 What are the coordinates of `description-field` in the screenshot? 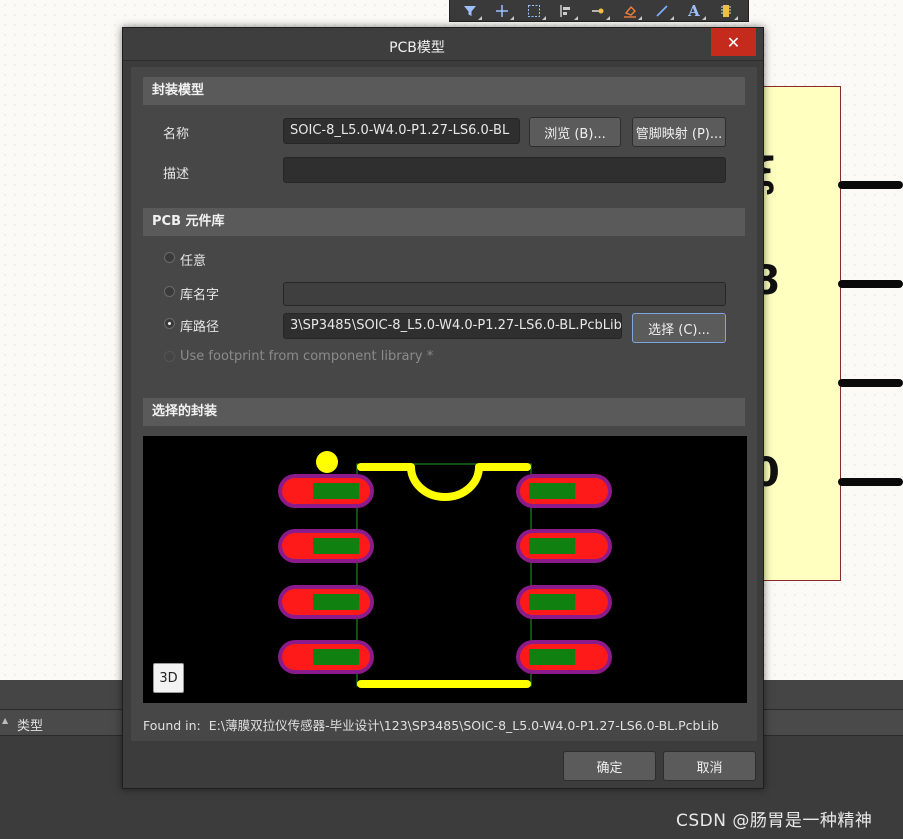 It's located at (504, 170).